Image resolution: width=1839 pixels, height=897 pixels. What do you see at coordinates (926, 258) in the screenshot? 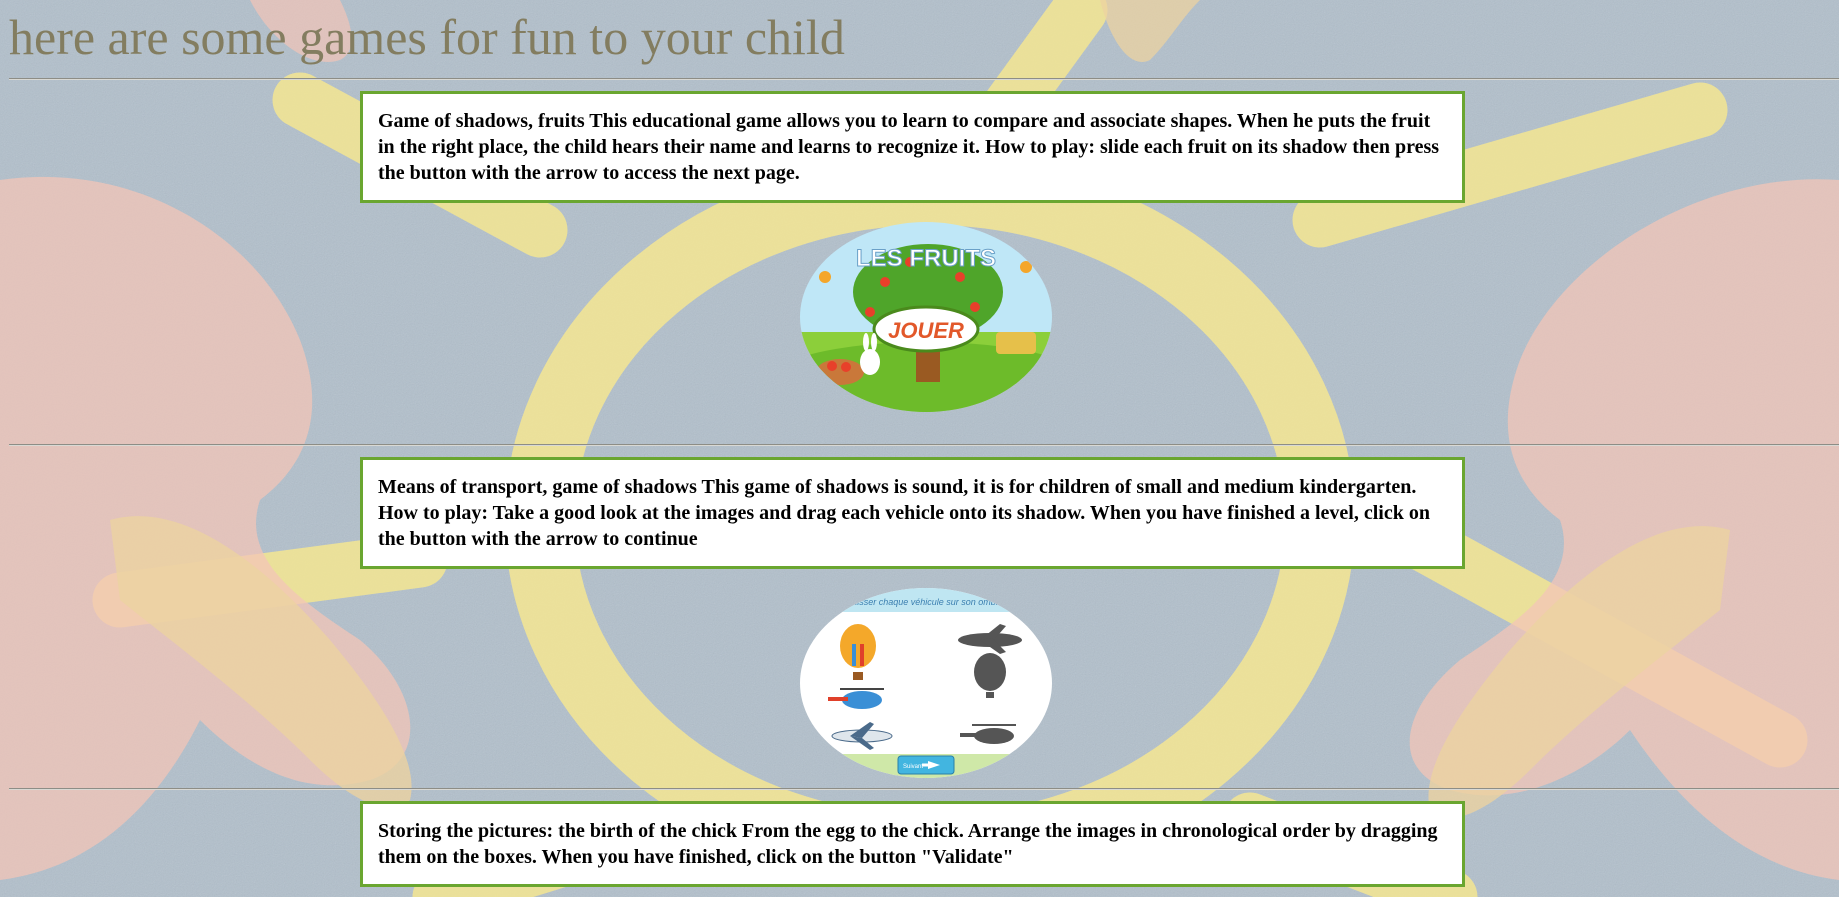
I see `thumbnail-heading: LES FRUITS` at bounding box center [926, 258].